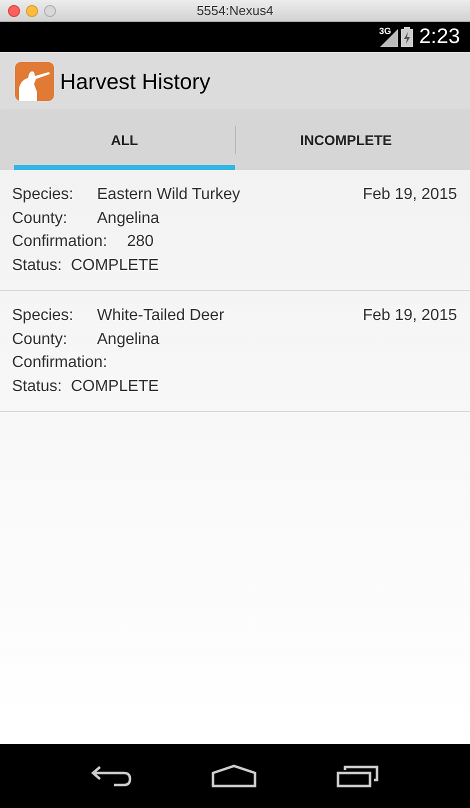 Image resolution: width=470 pixels, height=808 pixels. What do you see at coordinates (135, 82) in the screenshot?
I see `screen-title: Harvest History` at bounding box center [135, 82].